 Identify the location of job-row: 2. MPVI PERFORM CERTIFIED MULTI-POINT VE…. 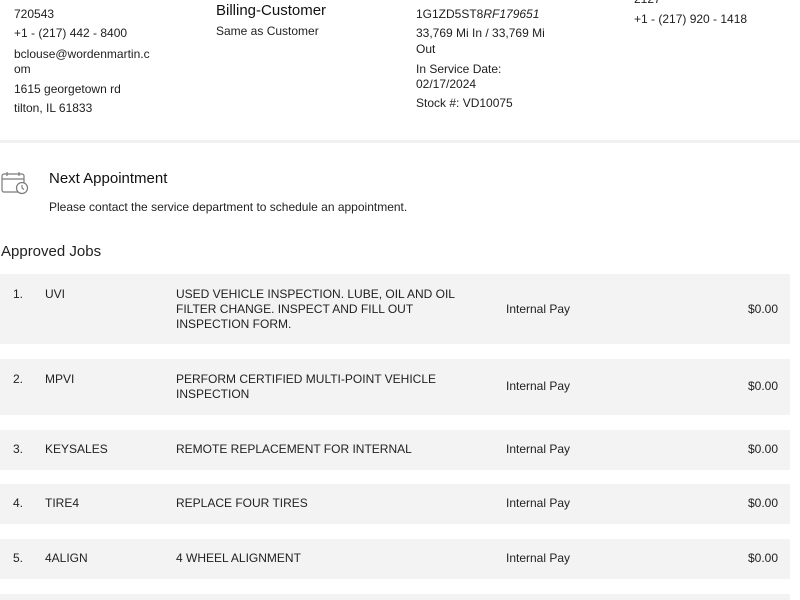
(395, 387).